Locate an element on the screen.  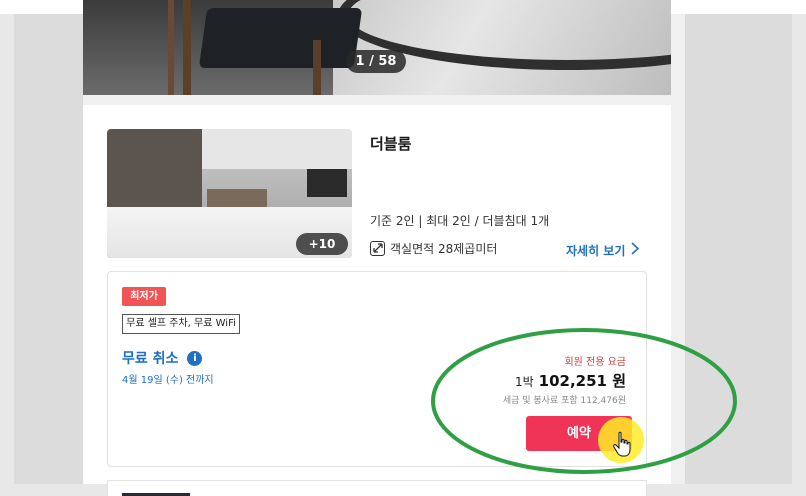
room-area: 객실면적 28제곱미터 is located at coordinates (433, 248).